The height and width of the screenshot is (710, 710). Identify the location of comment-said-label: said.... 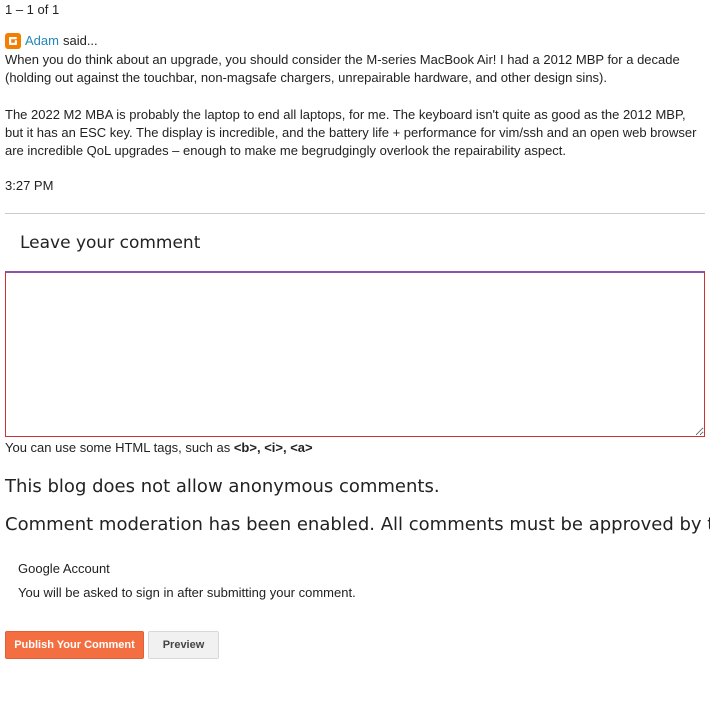
(80, 40).